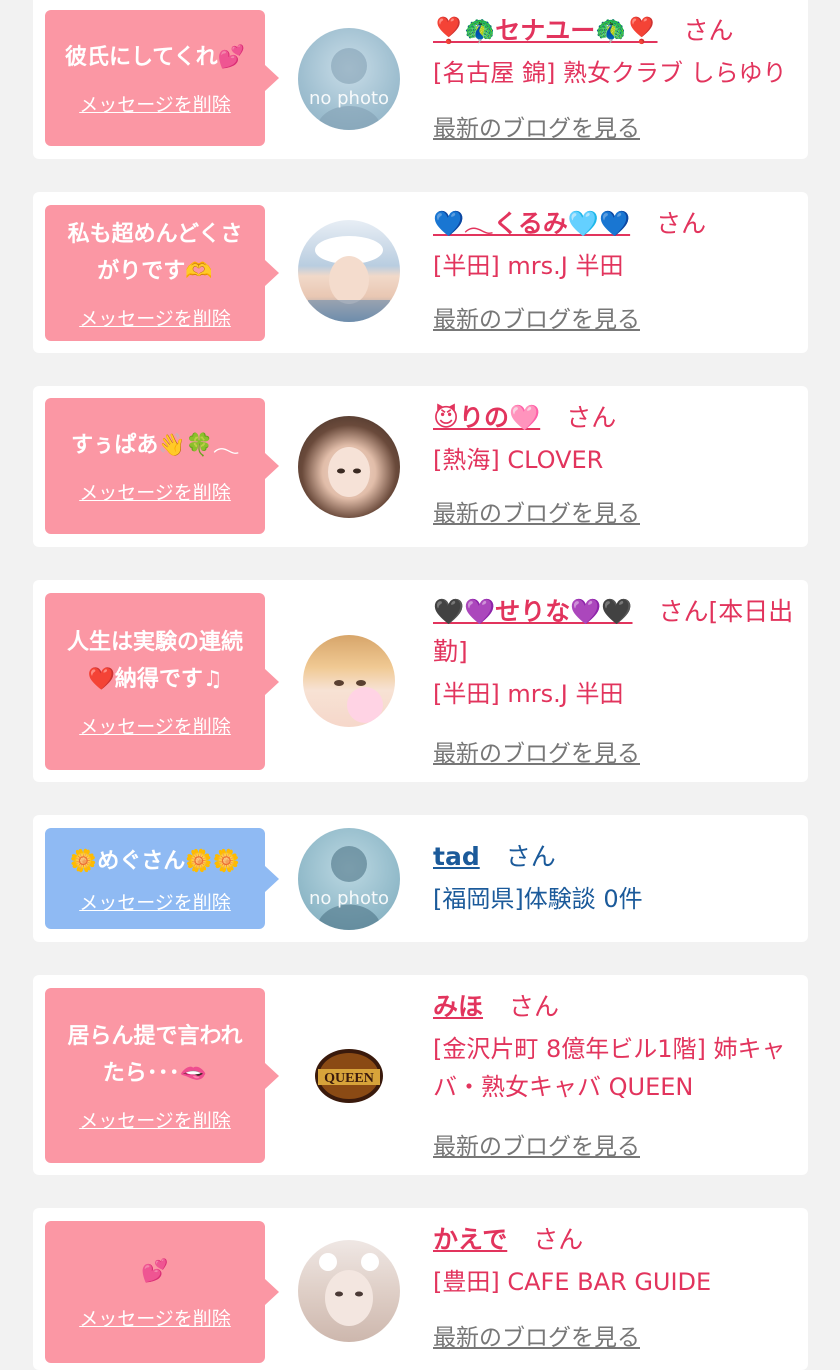 Image resolution: width=840 pixels, height=1370 pixels. What do you see at coordinates (614, 632) in the screenshot?
I see `name-line: 🖤💜せりな💜🖤 さん[本日出勤]` at bounding box center [614, 632].